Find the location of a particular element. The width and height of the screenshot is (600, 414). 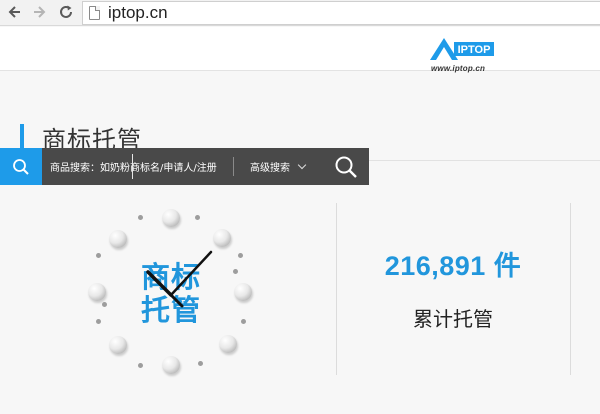

hosted-count-label: 累计托管 is located at coordinates (453, 319).